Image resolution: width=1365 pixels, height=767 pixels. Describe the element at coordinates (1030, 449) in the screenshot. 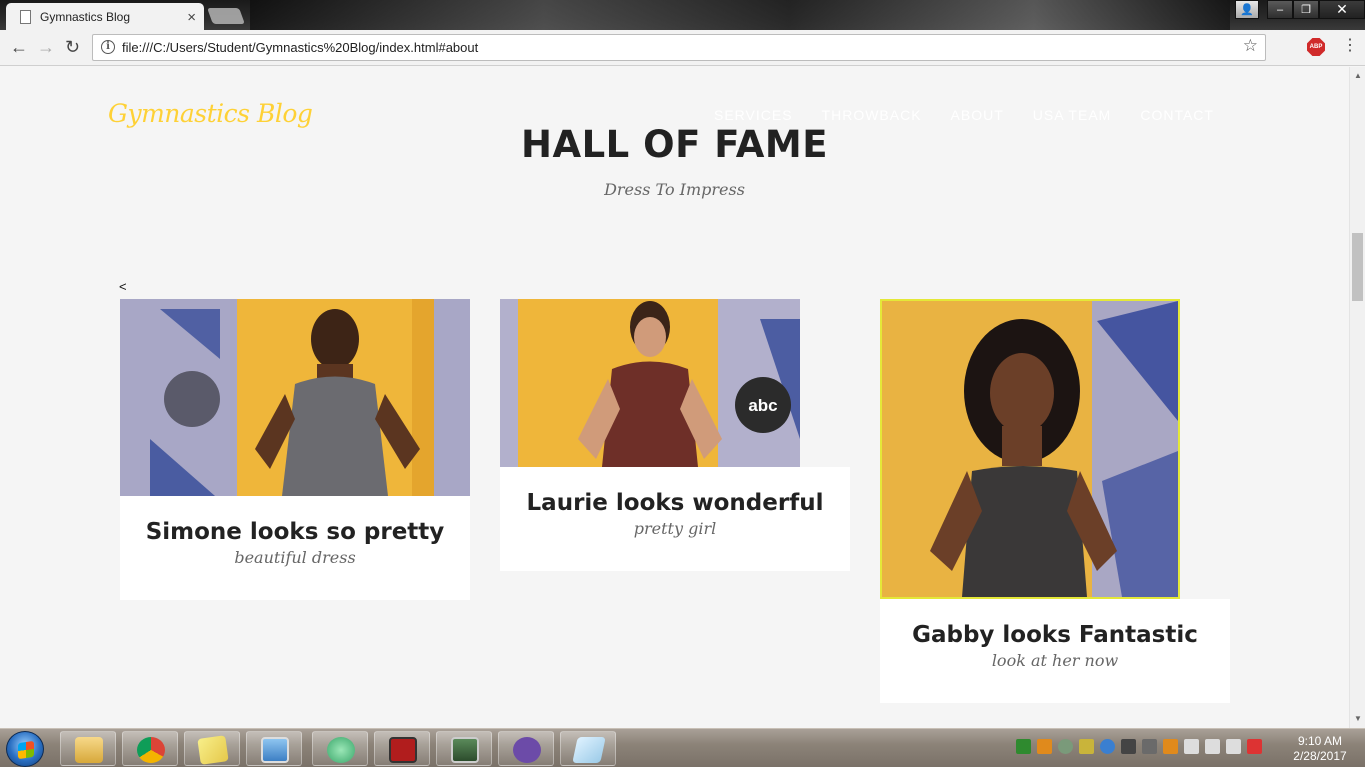

I see `gabby-photo` at that location.